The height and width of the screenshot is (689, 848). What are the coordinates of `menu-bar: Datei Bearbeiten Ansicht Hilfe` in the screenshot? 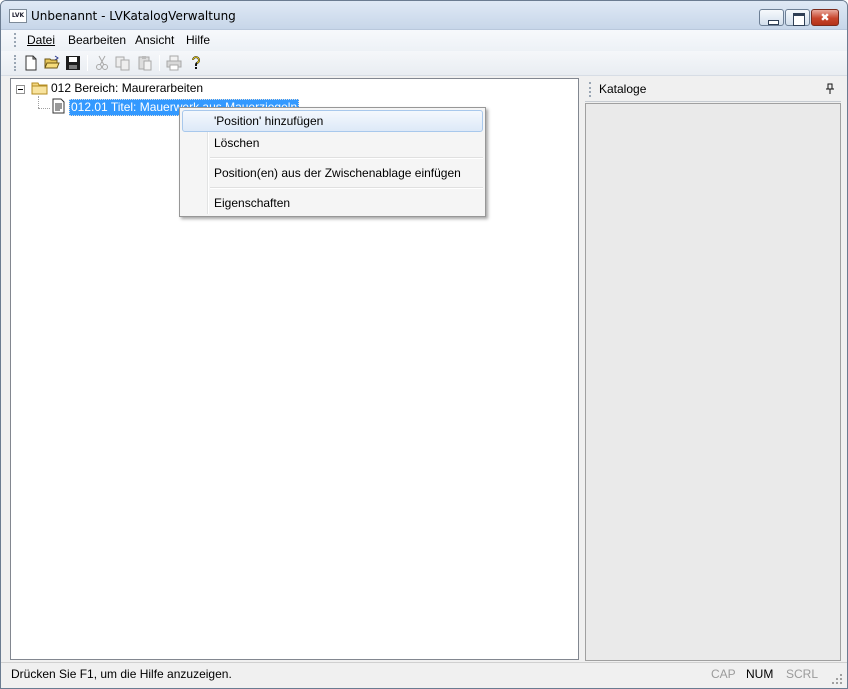 It's located at (424, 40).